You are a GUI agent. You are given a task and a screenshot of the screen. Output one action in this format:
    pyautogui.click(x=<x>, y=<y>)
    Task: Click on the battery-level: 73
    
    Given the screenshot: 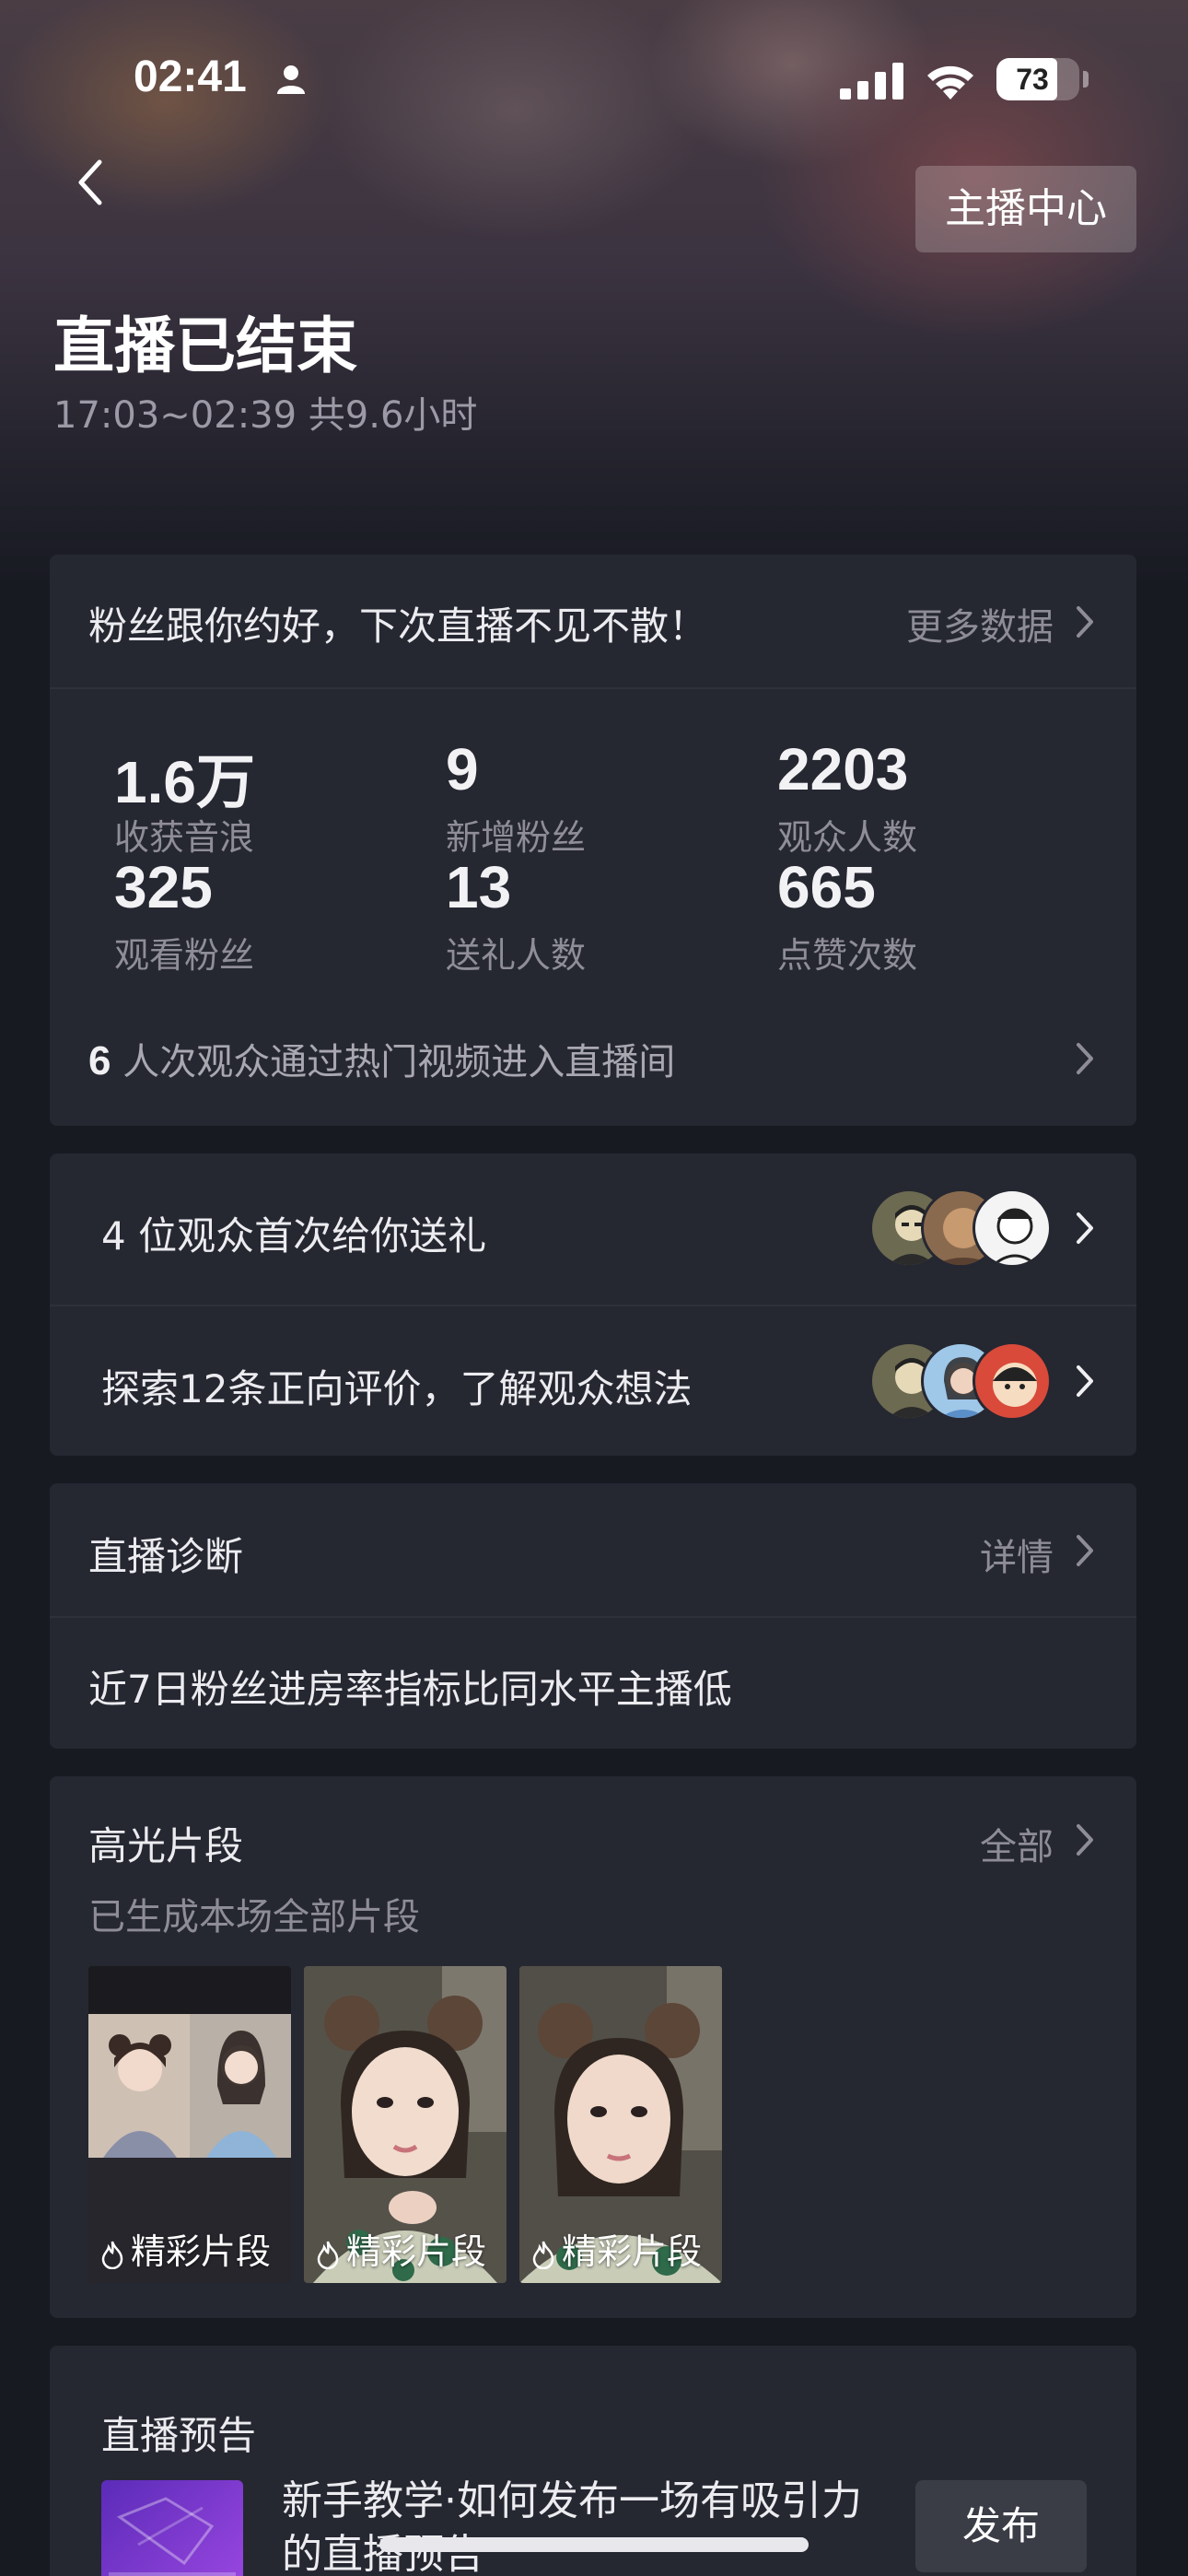 What is the action you would take?
    pyautogui.click(x=1032, y=79)
    